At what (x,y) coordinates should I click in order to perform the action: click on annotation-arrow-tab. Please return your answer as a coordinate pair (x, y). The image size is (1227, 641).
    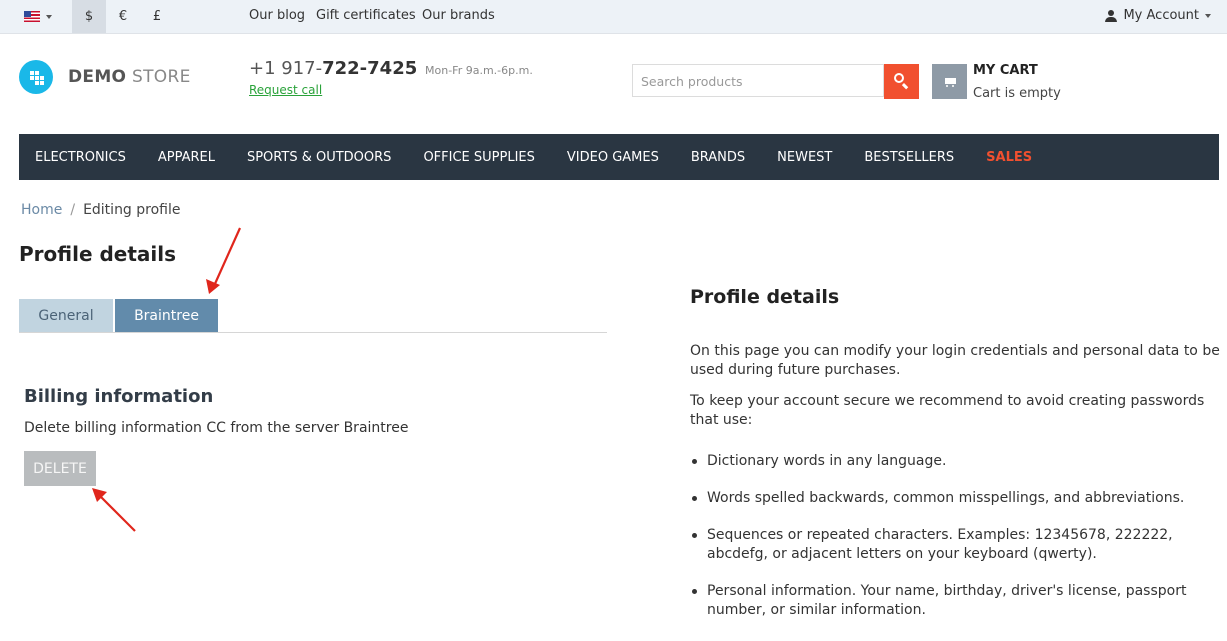
    Looking at the image, I should click on (224, 260).